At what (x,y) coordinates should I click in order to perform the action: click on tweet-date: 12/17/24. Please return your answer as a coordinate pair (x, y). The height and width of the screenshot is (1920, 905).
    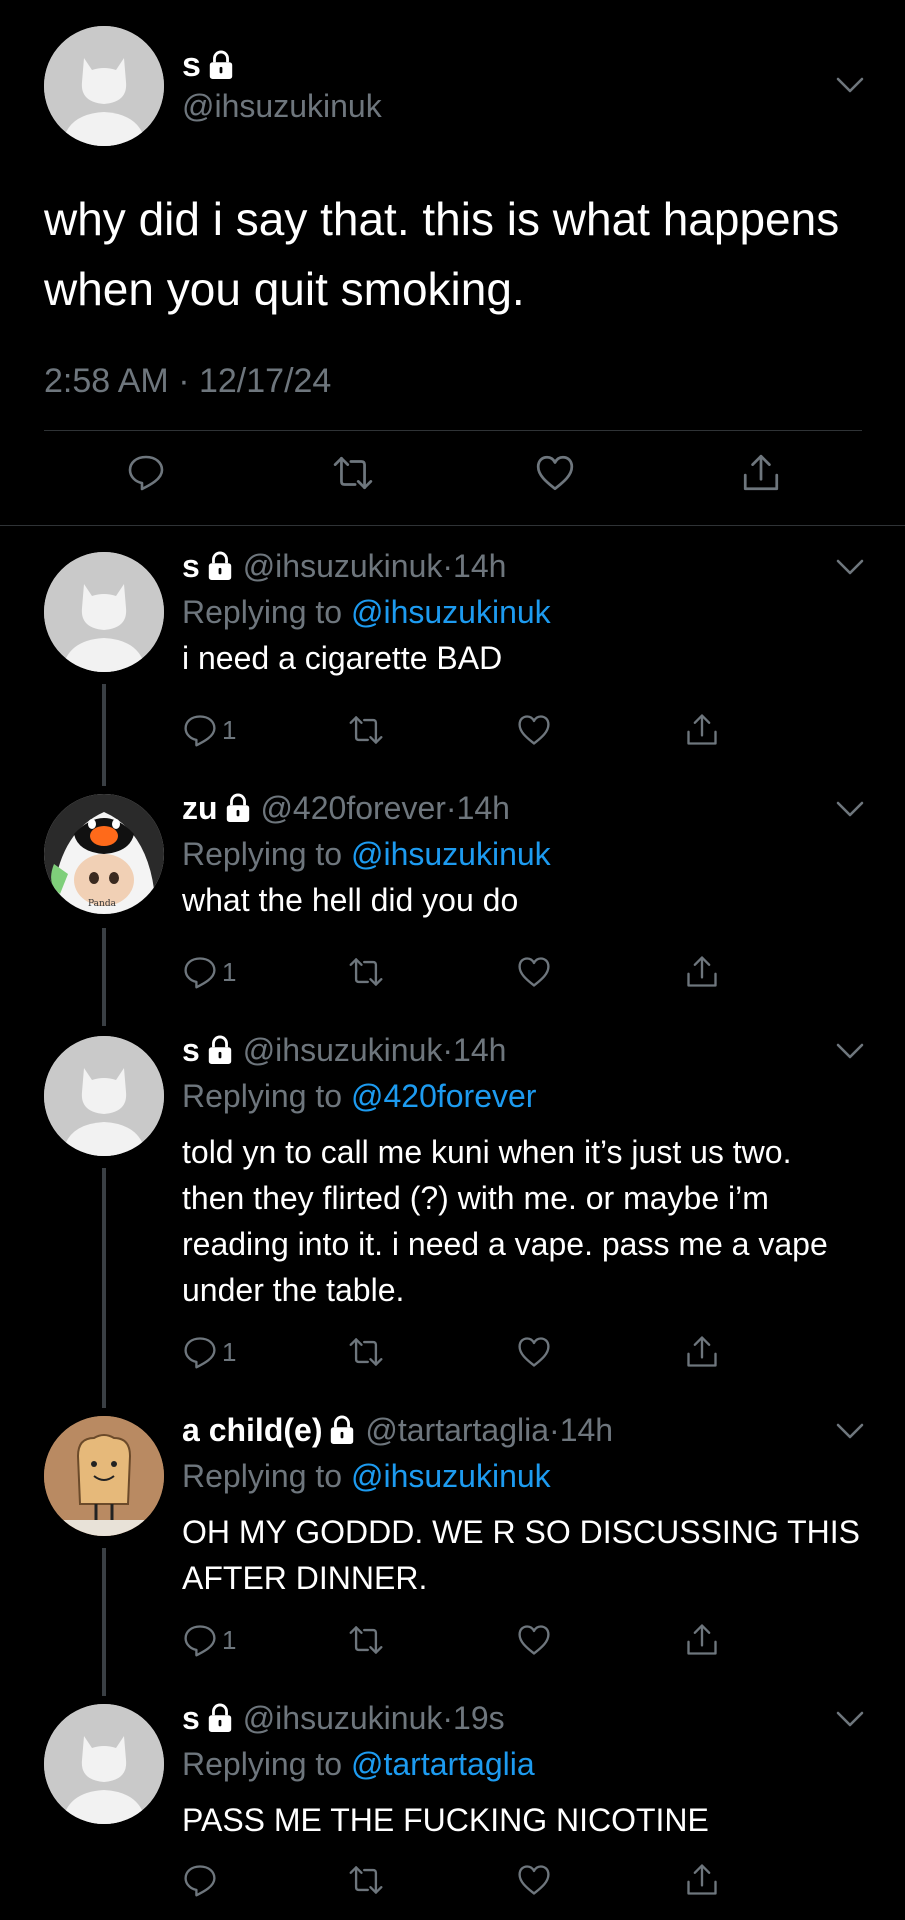
    Looking at the image, I should click on (265, 381).